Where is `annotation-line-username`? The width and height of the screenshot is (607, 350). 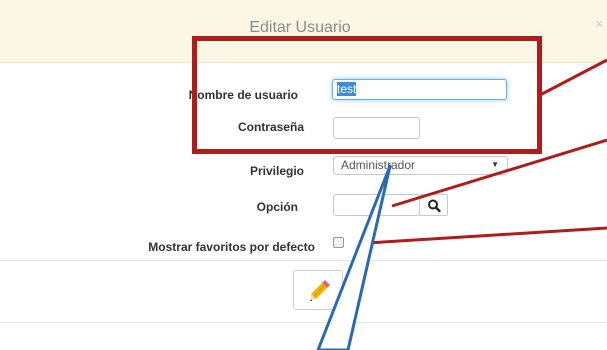 annotation-line-username is located at coordinates (573, 77).